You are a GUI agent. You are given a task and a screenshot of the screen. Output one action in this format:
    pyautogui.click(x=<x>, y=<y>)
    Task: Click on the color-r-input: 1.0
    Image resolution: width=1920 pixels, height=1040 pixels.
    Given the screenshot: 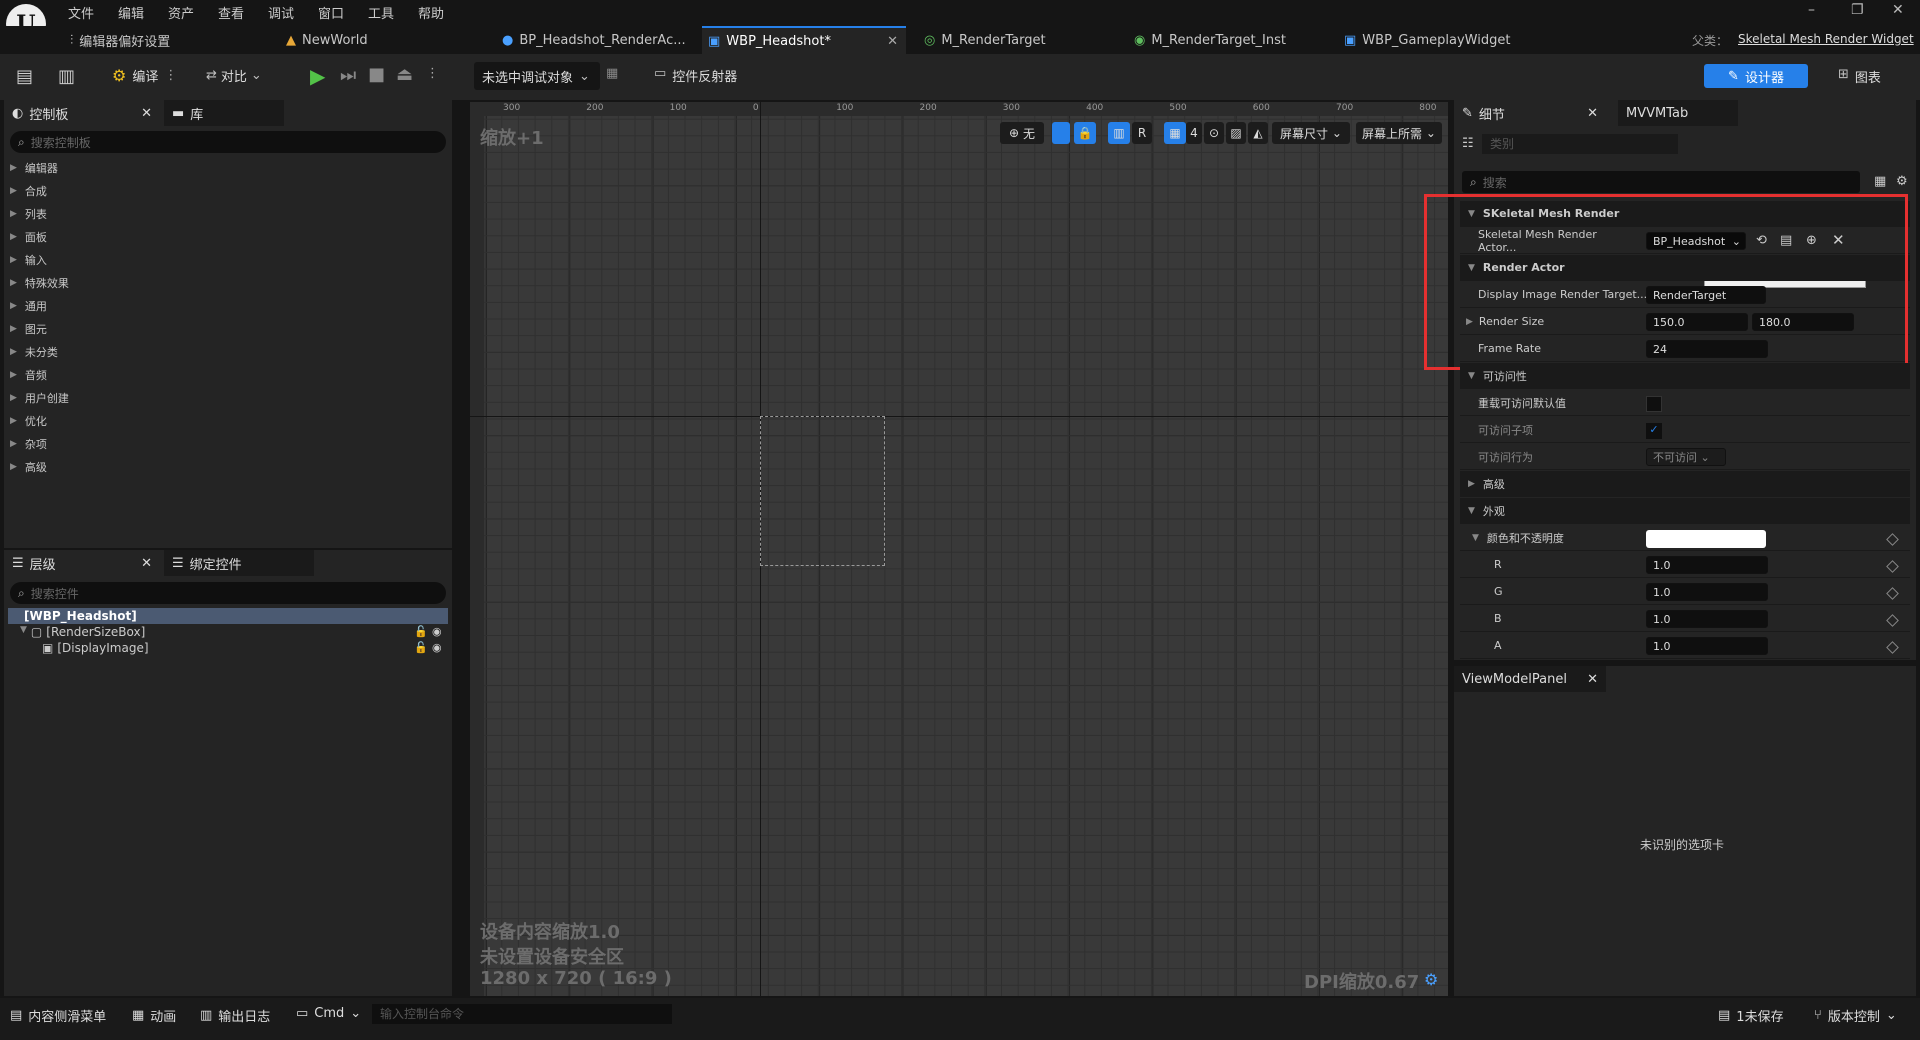 What is the action you would take?
    pyautogui.click(x=1707, y=565)
    